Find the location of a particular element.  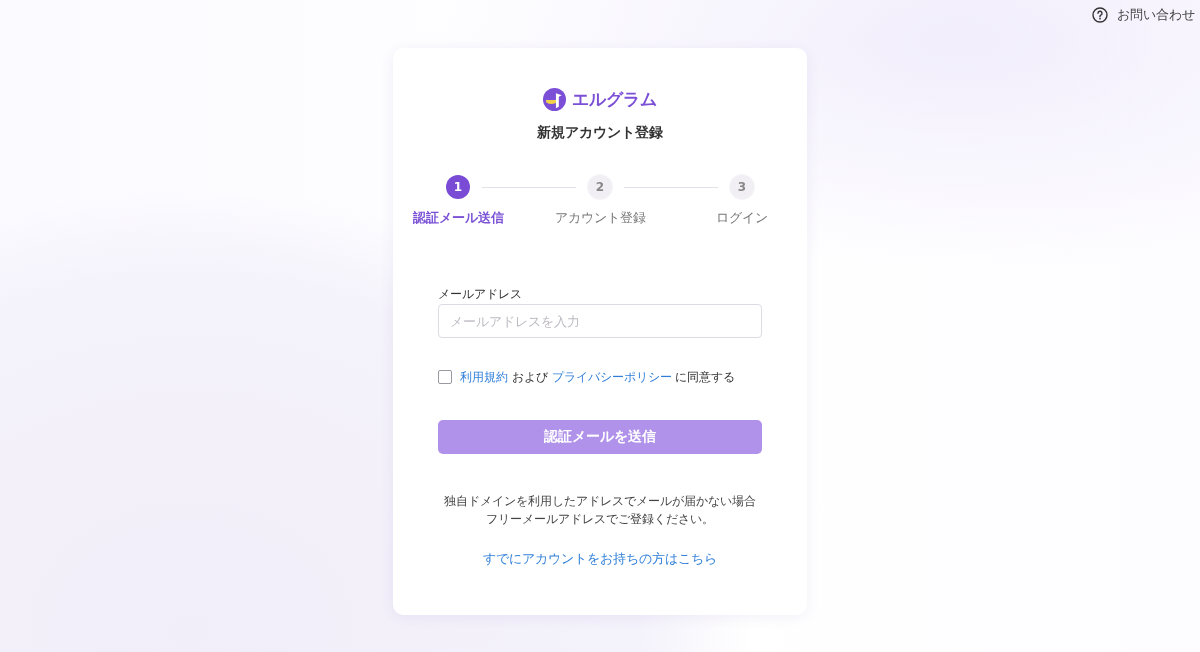

login-link: すでにアカウントをお持ちの方はこちら is located at coordinates (600, 559).